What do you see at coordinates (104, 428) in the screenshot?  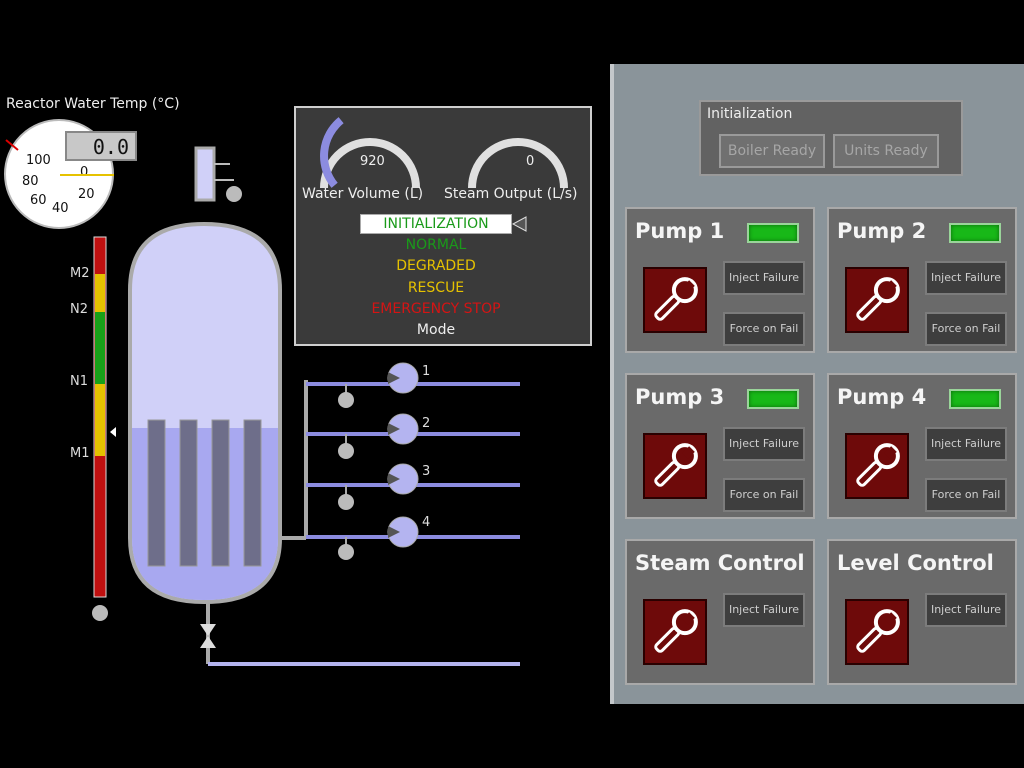 I see `water-level-bar` at bounding box center [104, 428].